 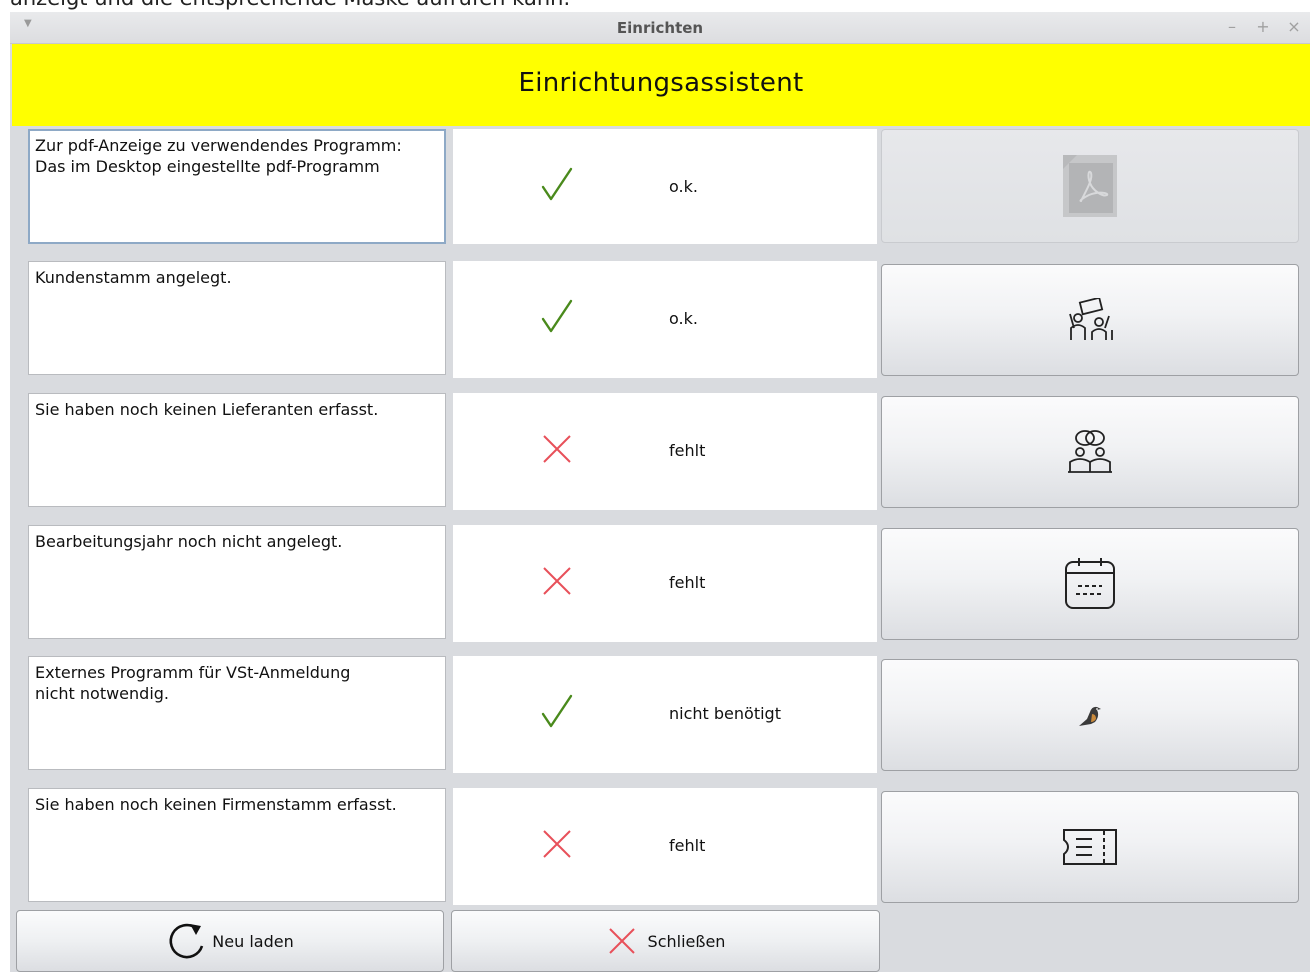 I want to click on minimize-button: –, so click(x=1232, y=26).